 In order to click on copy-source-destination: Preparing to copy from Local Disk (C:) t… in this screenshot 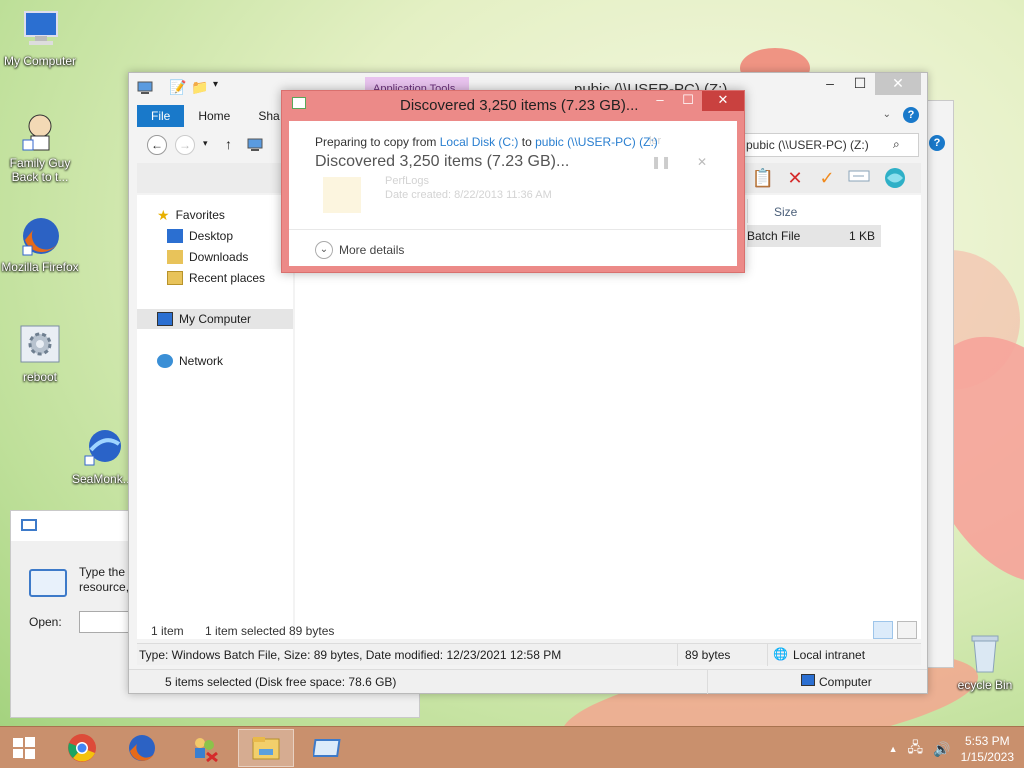, I will do `click(486, 142)`.